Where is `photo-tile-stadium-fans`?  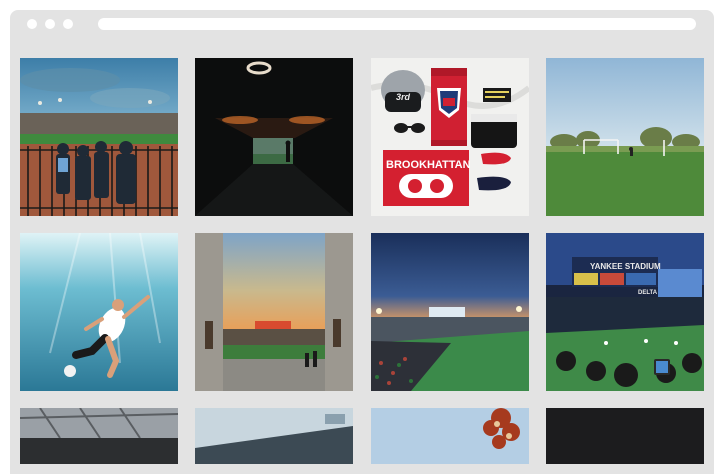
photo-tile-stadium-fans is located at coordinates (99, 137).